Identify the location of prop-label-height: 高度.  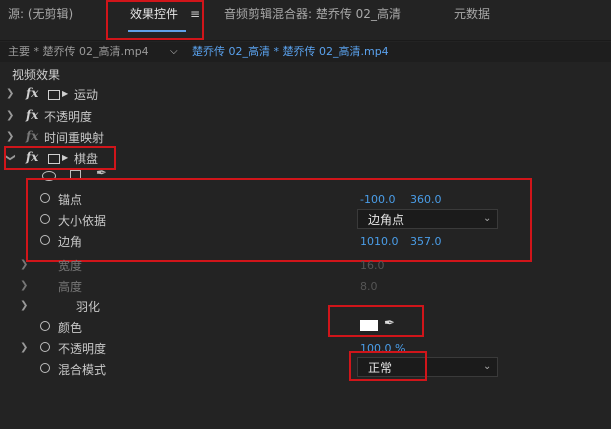
(70, 287).